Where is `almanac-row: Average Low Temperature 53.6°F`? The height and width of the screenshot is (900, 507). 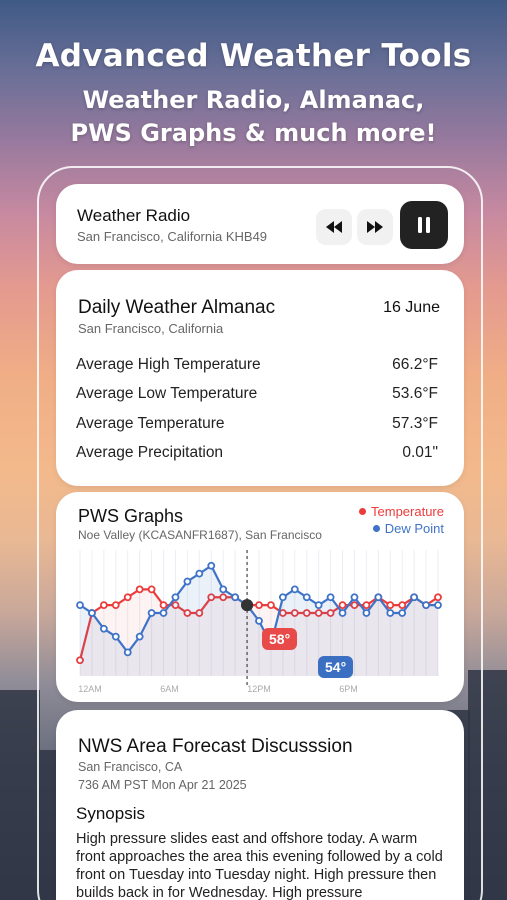
almanac-row: Average Low Temperature 53.6°F is located at coordinates (257, 394).